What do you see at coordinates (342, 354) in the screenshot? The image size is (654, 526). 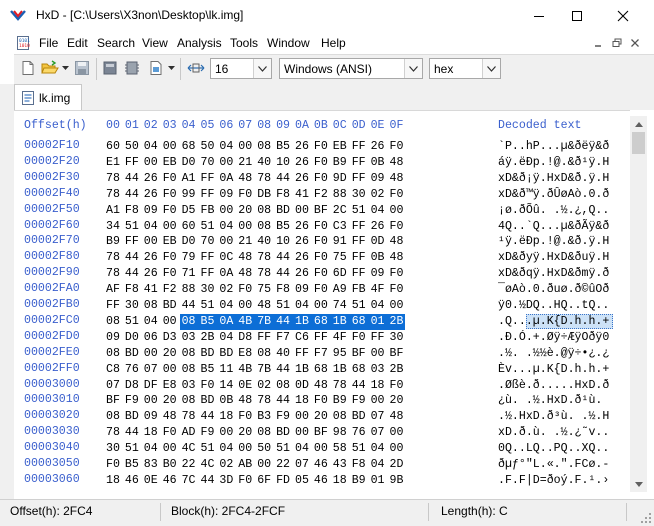 I see `hex-byte: 95` at bounding box center [342, 354].